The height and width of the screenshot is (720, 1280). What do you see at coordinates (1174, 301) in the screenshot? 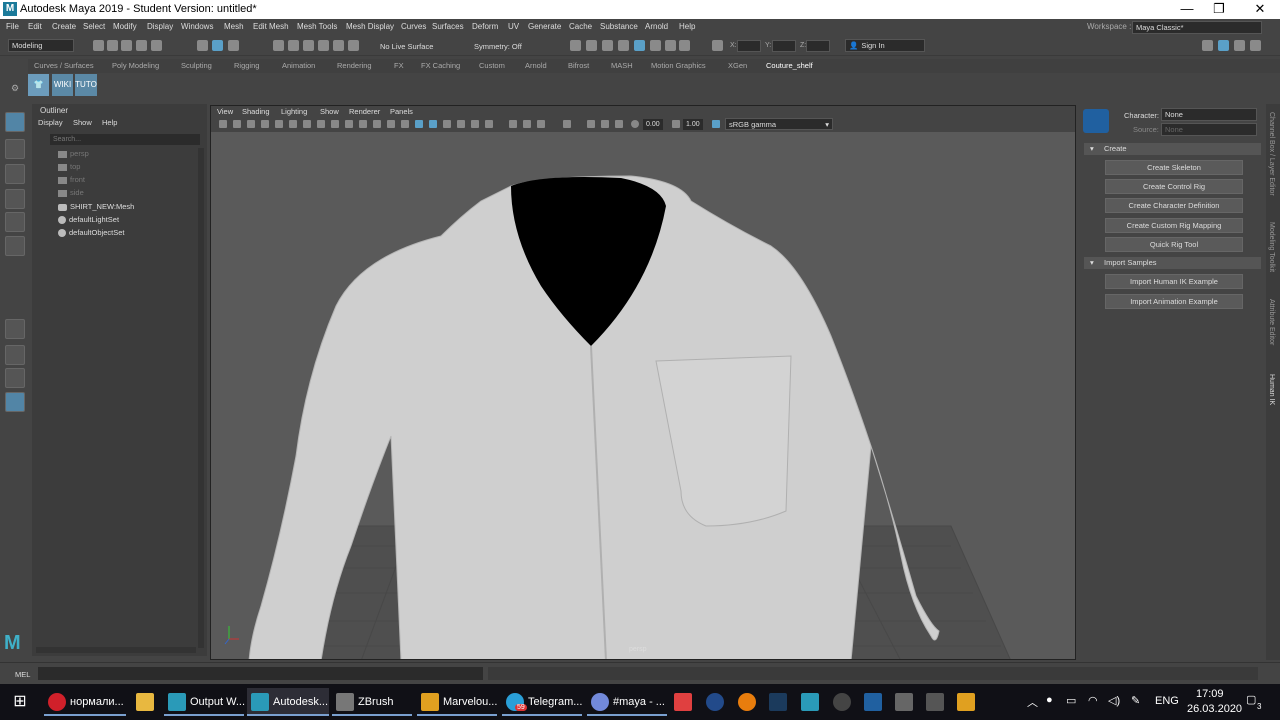
I see `import-animation-example-button: Import Animation Example` at bounding box center [1174, 301].